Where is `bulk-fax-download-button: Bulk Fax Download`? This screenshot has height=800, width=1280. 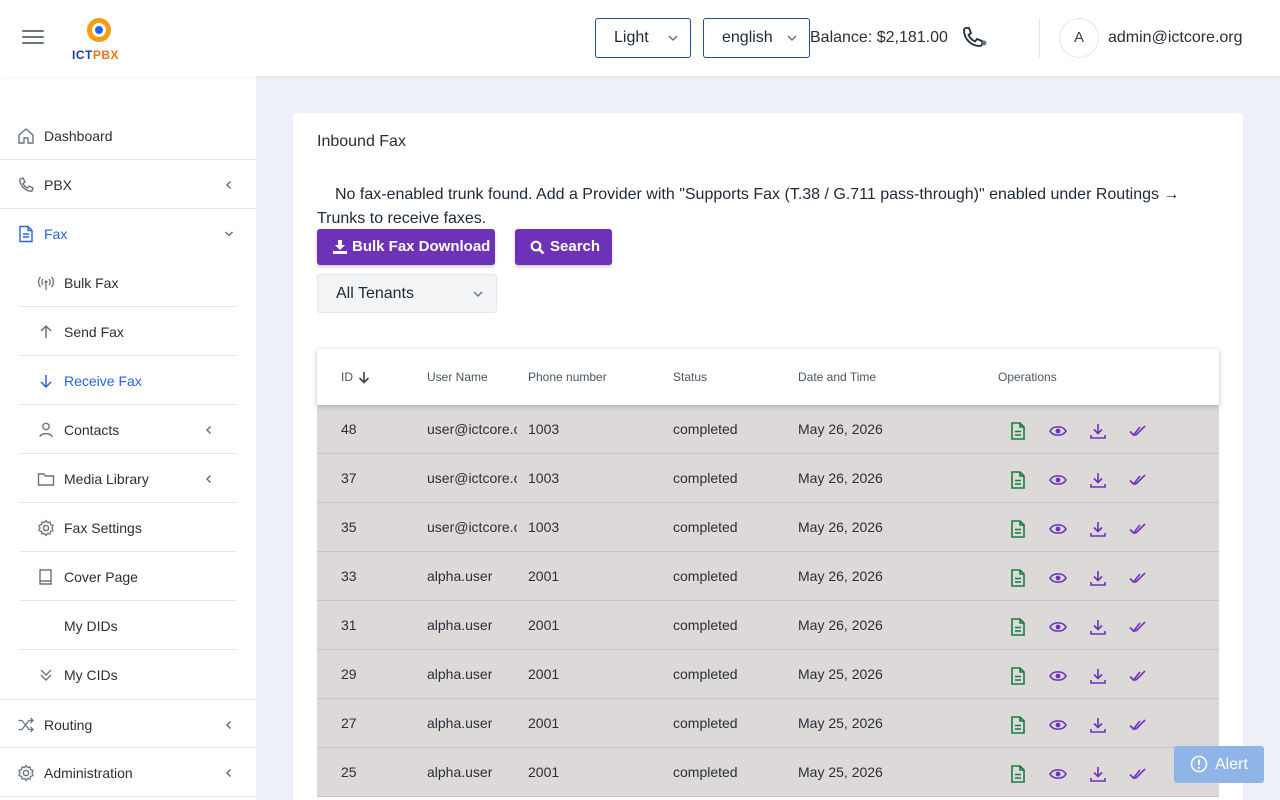
bulk-fax-download-button: Bulk Fax Download is located at coordinates (406, 247).